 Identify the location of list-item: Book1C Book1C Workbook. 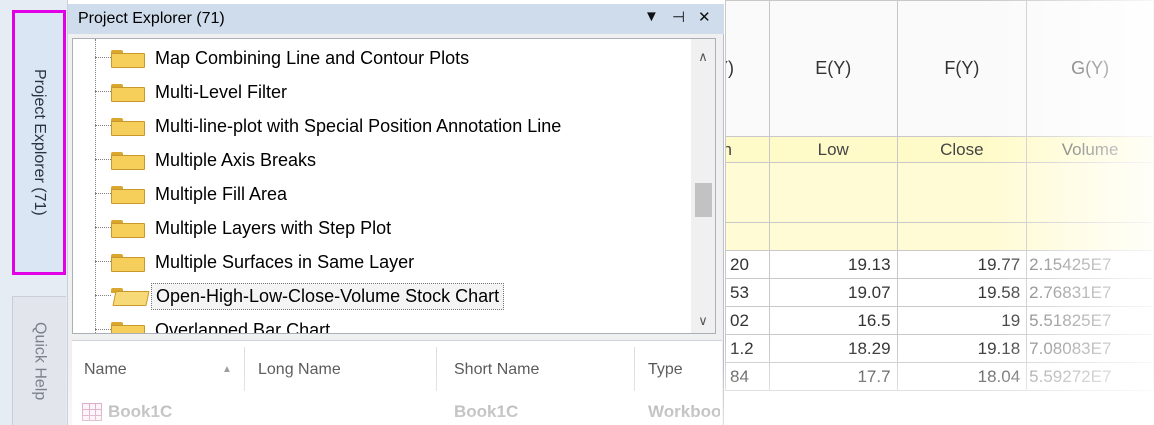
(397, 412).